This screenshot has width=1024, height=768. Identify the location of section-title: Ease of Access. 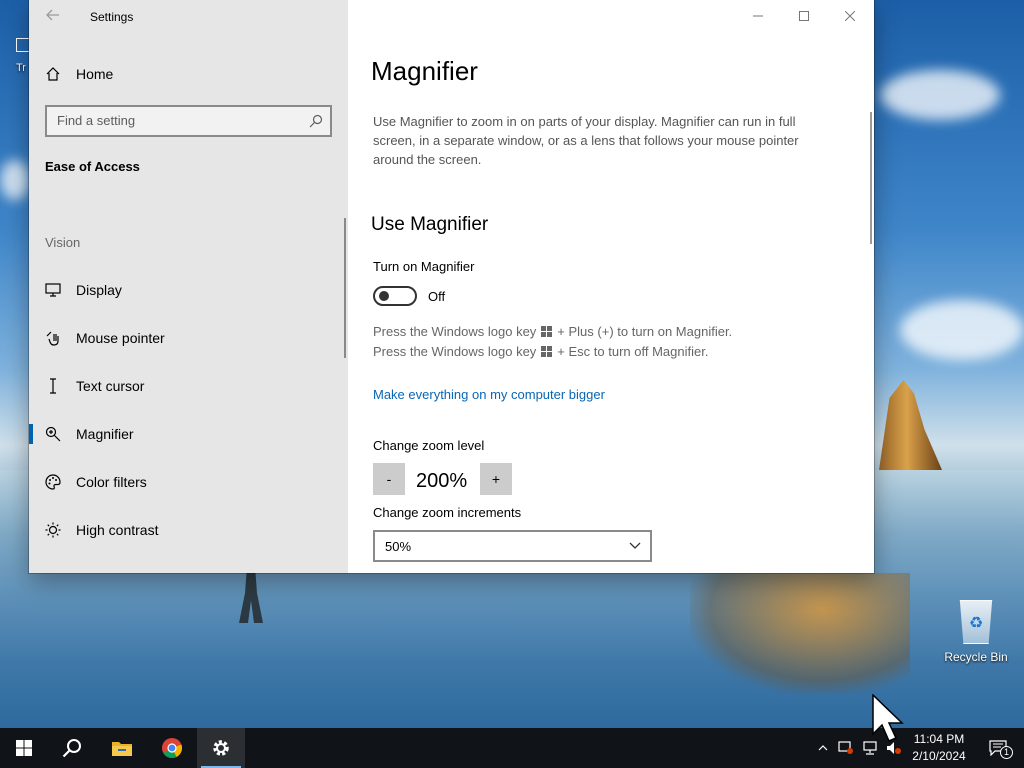
(92, 166).